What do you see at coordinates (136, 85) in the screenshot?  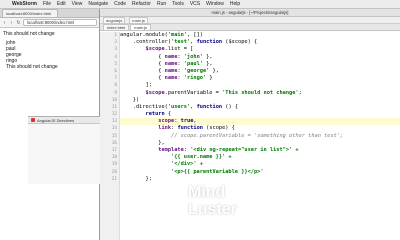 I see `code-token: ];` at bounding box center [136, 85].